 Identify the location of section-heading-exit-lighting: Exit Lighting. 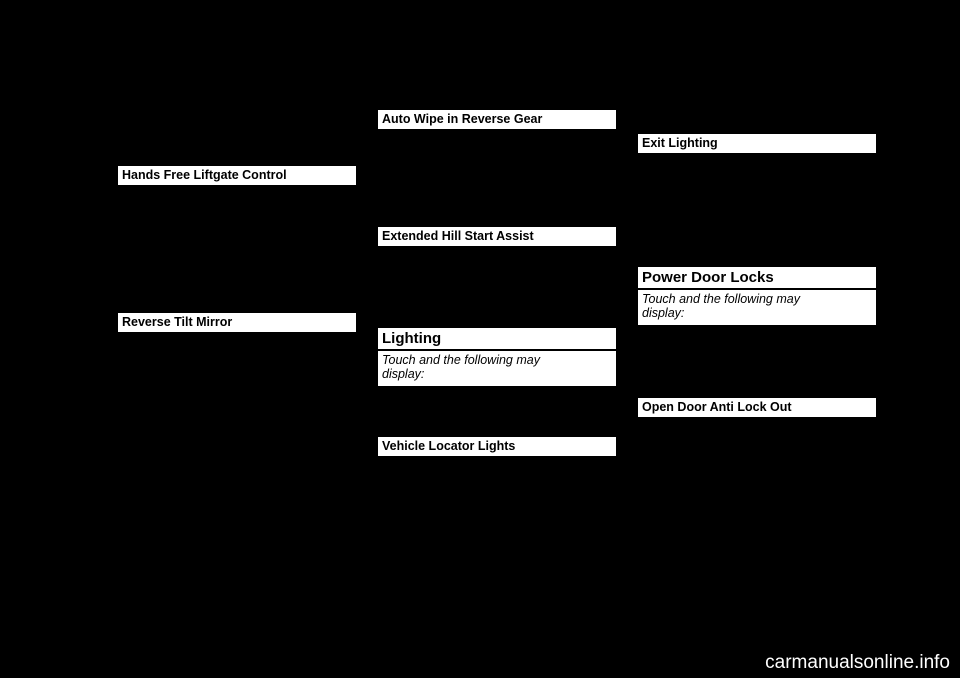
(757, 143).